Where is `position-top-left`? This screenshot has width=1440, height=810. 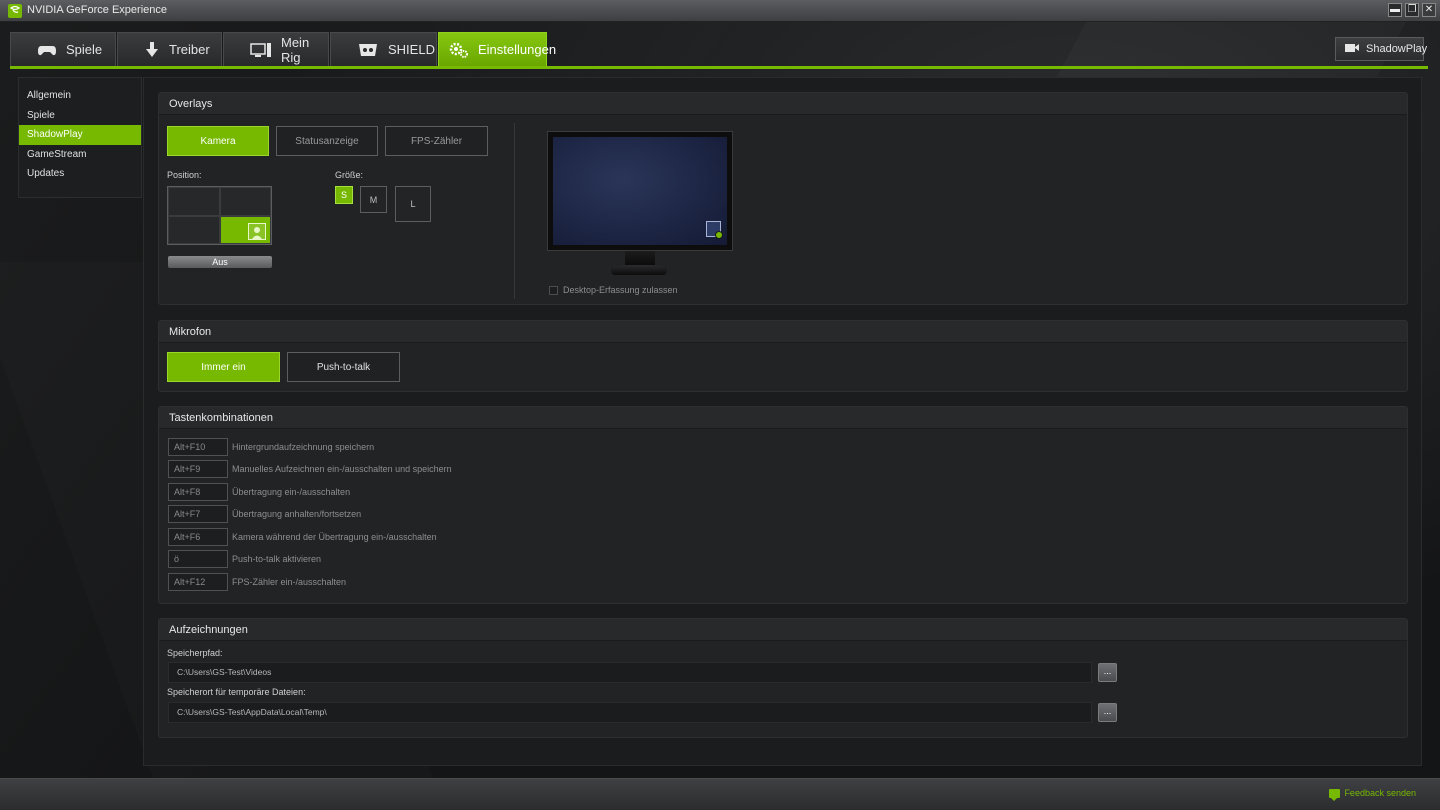 position-top-left is located at coordinates (194, 201).